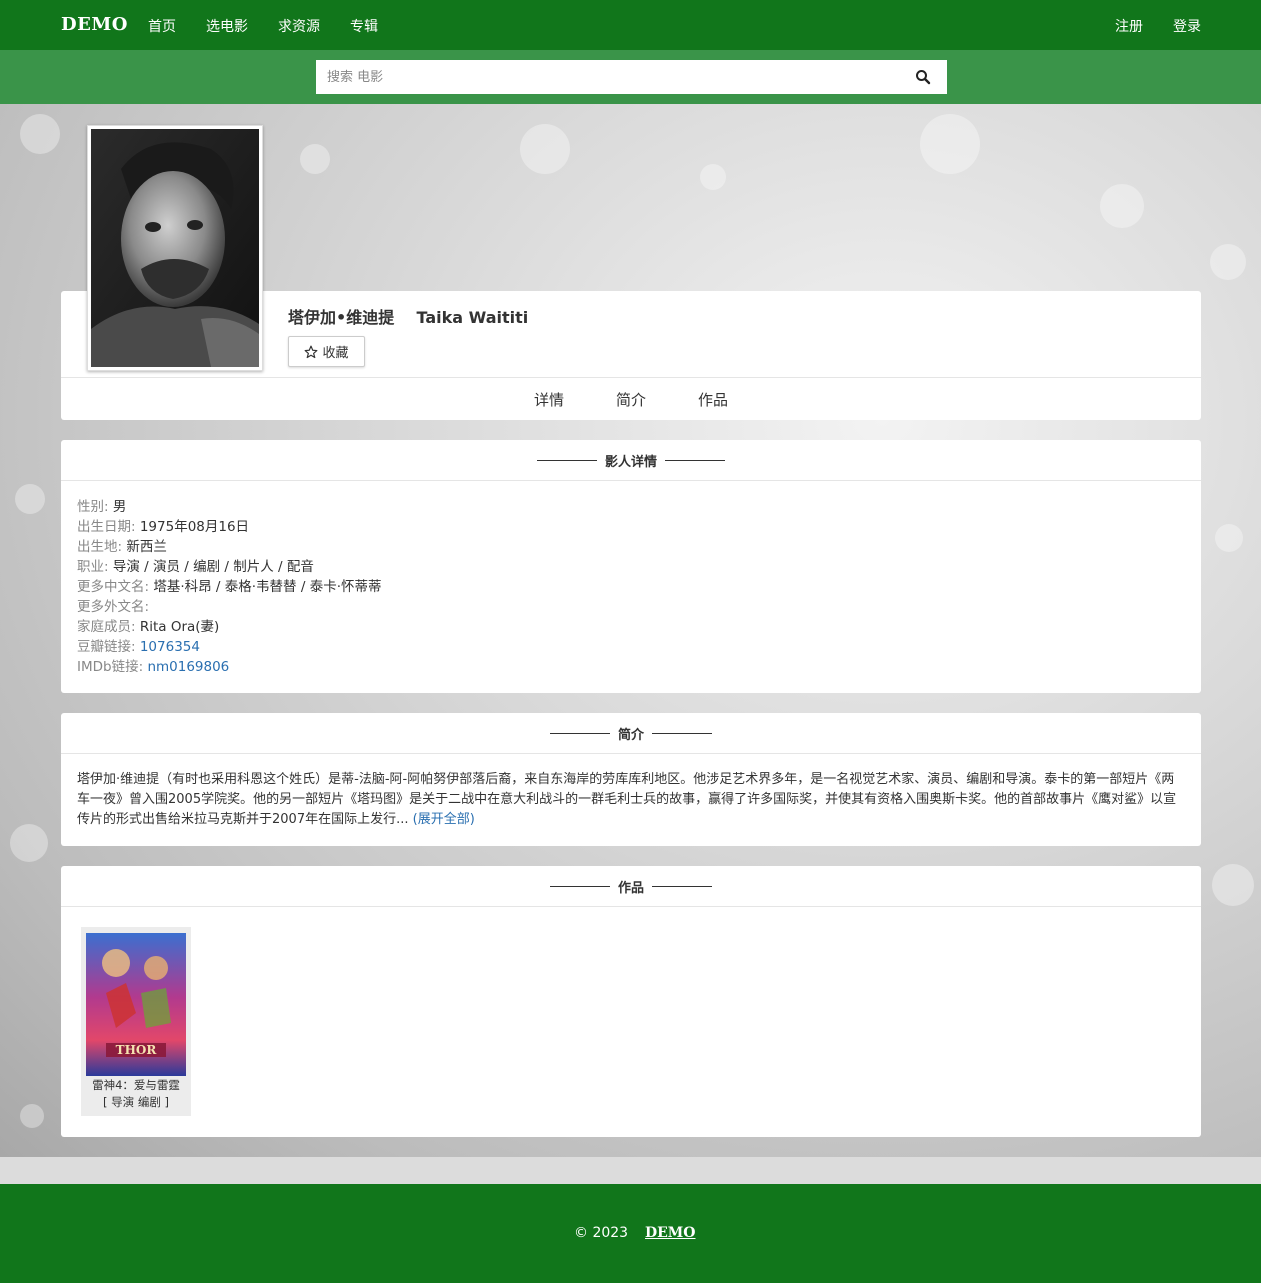  Describe the element at coordinates (472, 317) in the screenshot. I see `person-name-en: Taika Waititi` at that location.